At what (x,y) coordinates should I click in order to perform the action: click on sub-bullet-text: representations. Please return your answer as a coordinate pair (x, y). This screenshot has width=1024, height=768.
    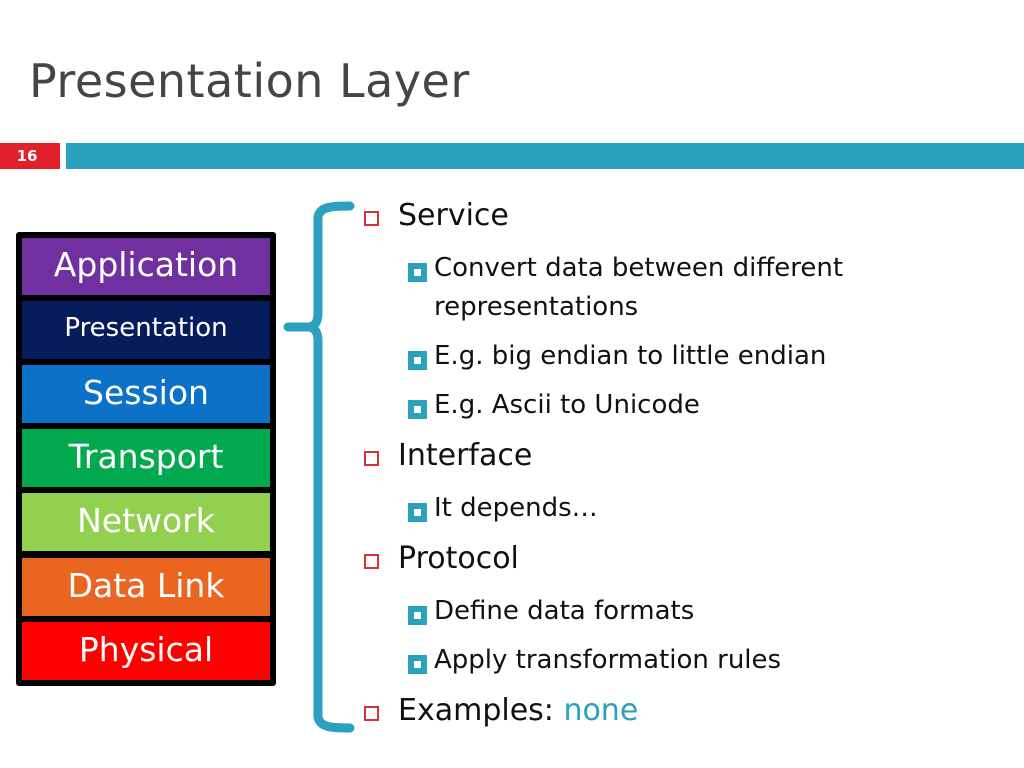
    Looking at the image, I should click on (536, 307).